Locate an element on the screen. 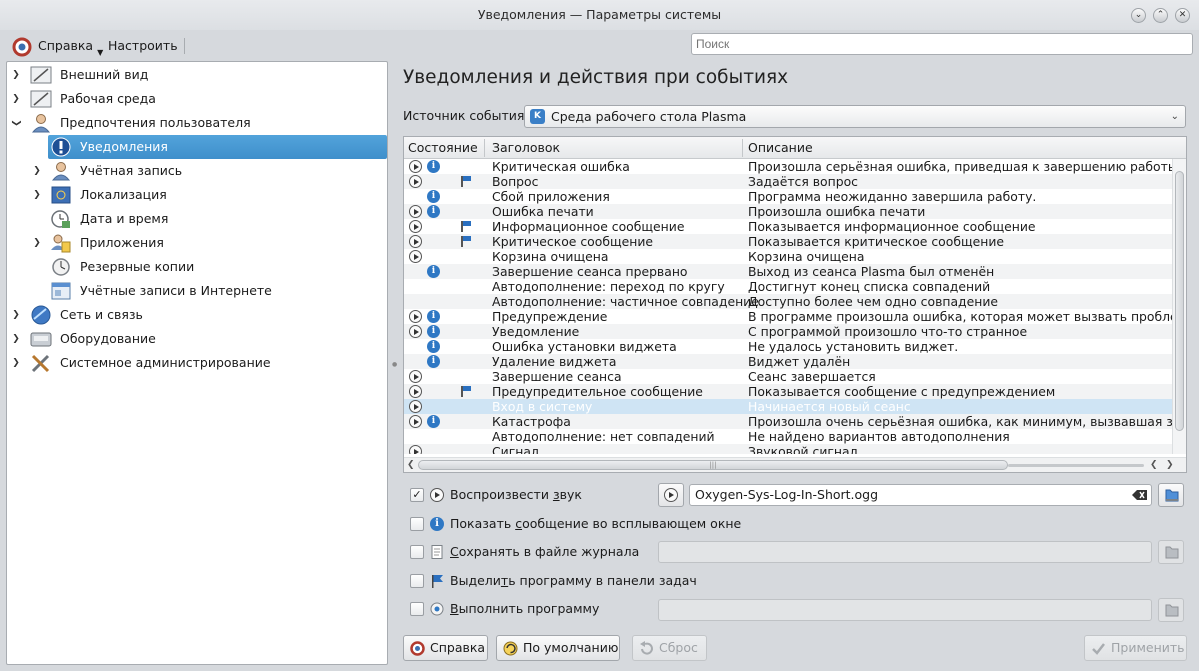 Image resolution: width=1199 pixels, height=671 pixels. sidebar-item-user-preferences: ❯ Предпочтения пользователя is located at coordinates (197, 123).